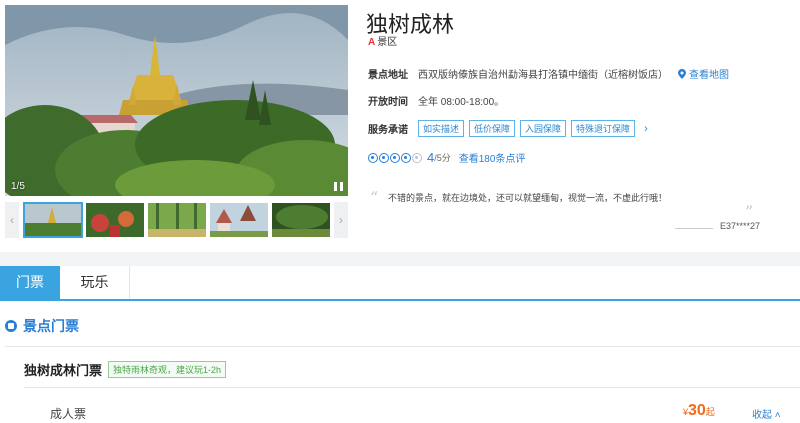  I want to click on tab-bar: 门票 玩乐, so click(400, 283).